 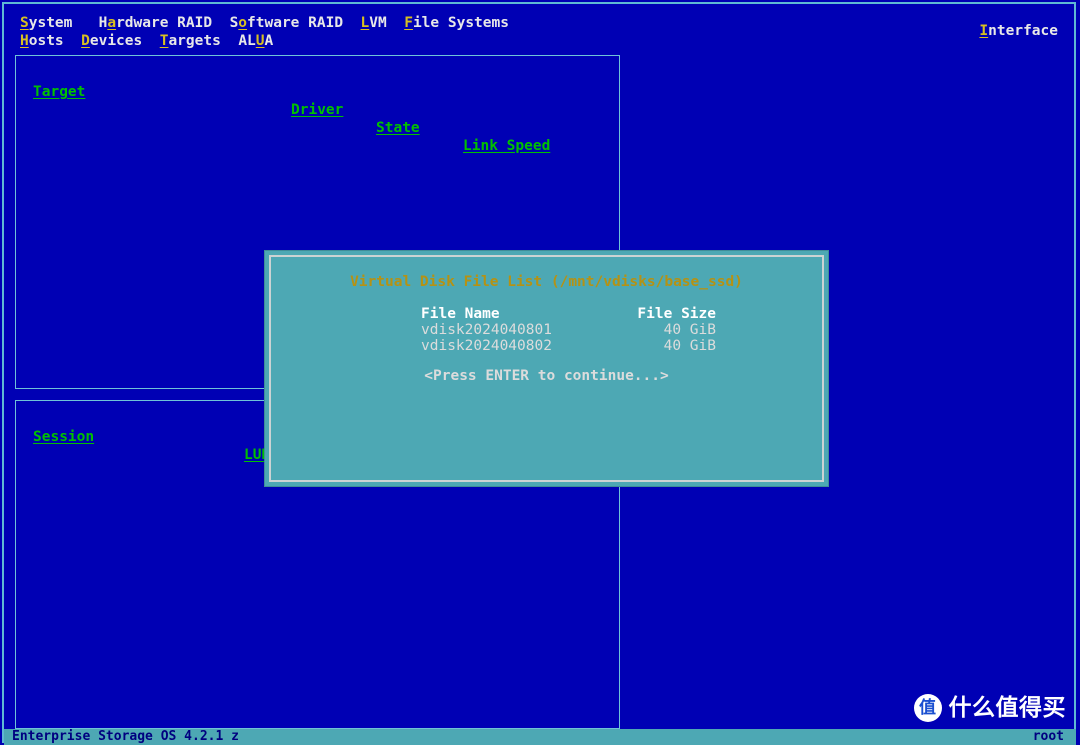 I want to click on menu-hotkey-interface: I, so click(x=984, y=31).